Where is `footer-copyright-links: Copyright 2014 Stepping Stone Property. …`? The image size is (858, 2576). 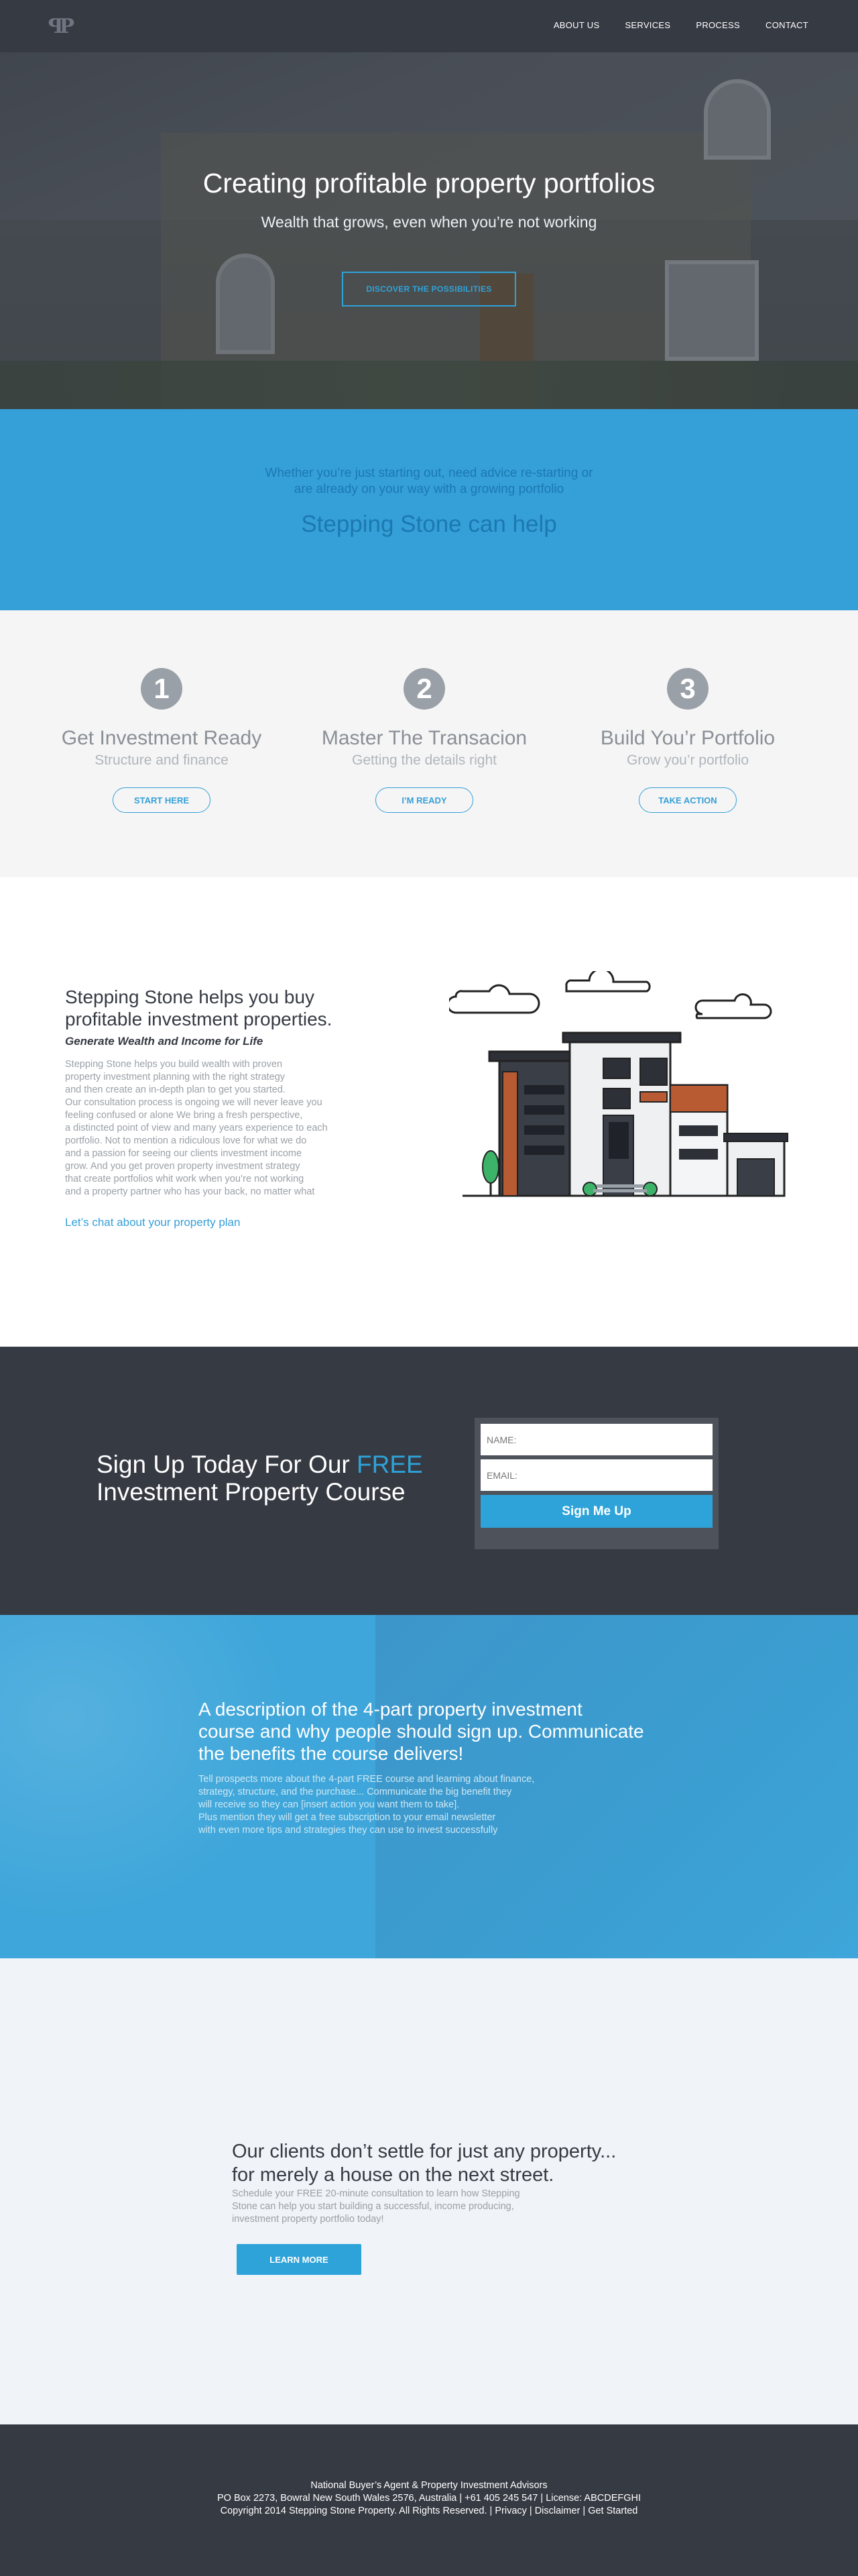 footer-copyright-links: Copyright 2014 Stepping Stone Property. … is located at coordinates (429, 2511).